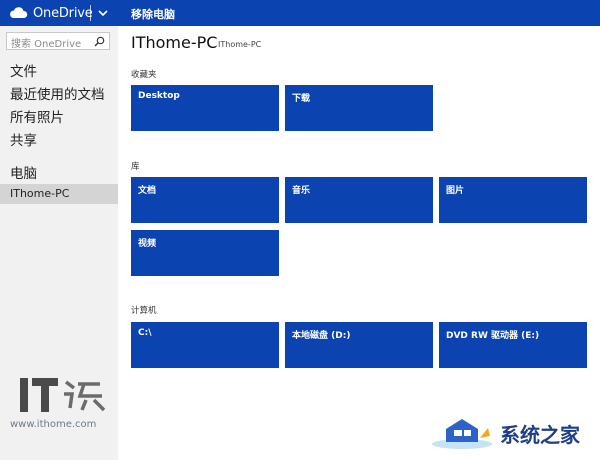 This screenshot has width=600, height=460. Describe the element at coordinates (301, 99) in the screenshot. I see `tile-label: 下载` at that location.